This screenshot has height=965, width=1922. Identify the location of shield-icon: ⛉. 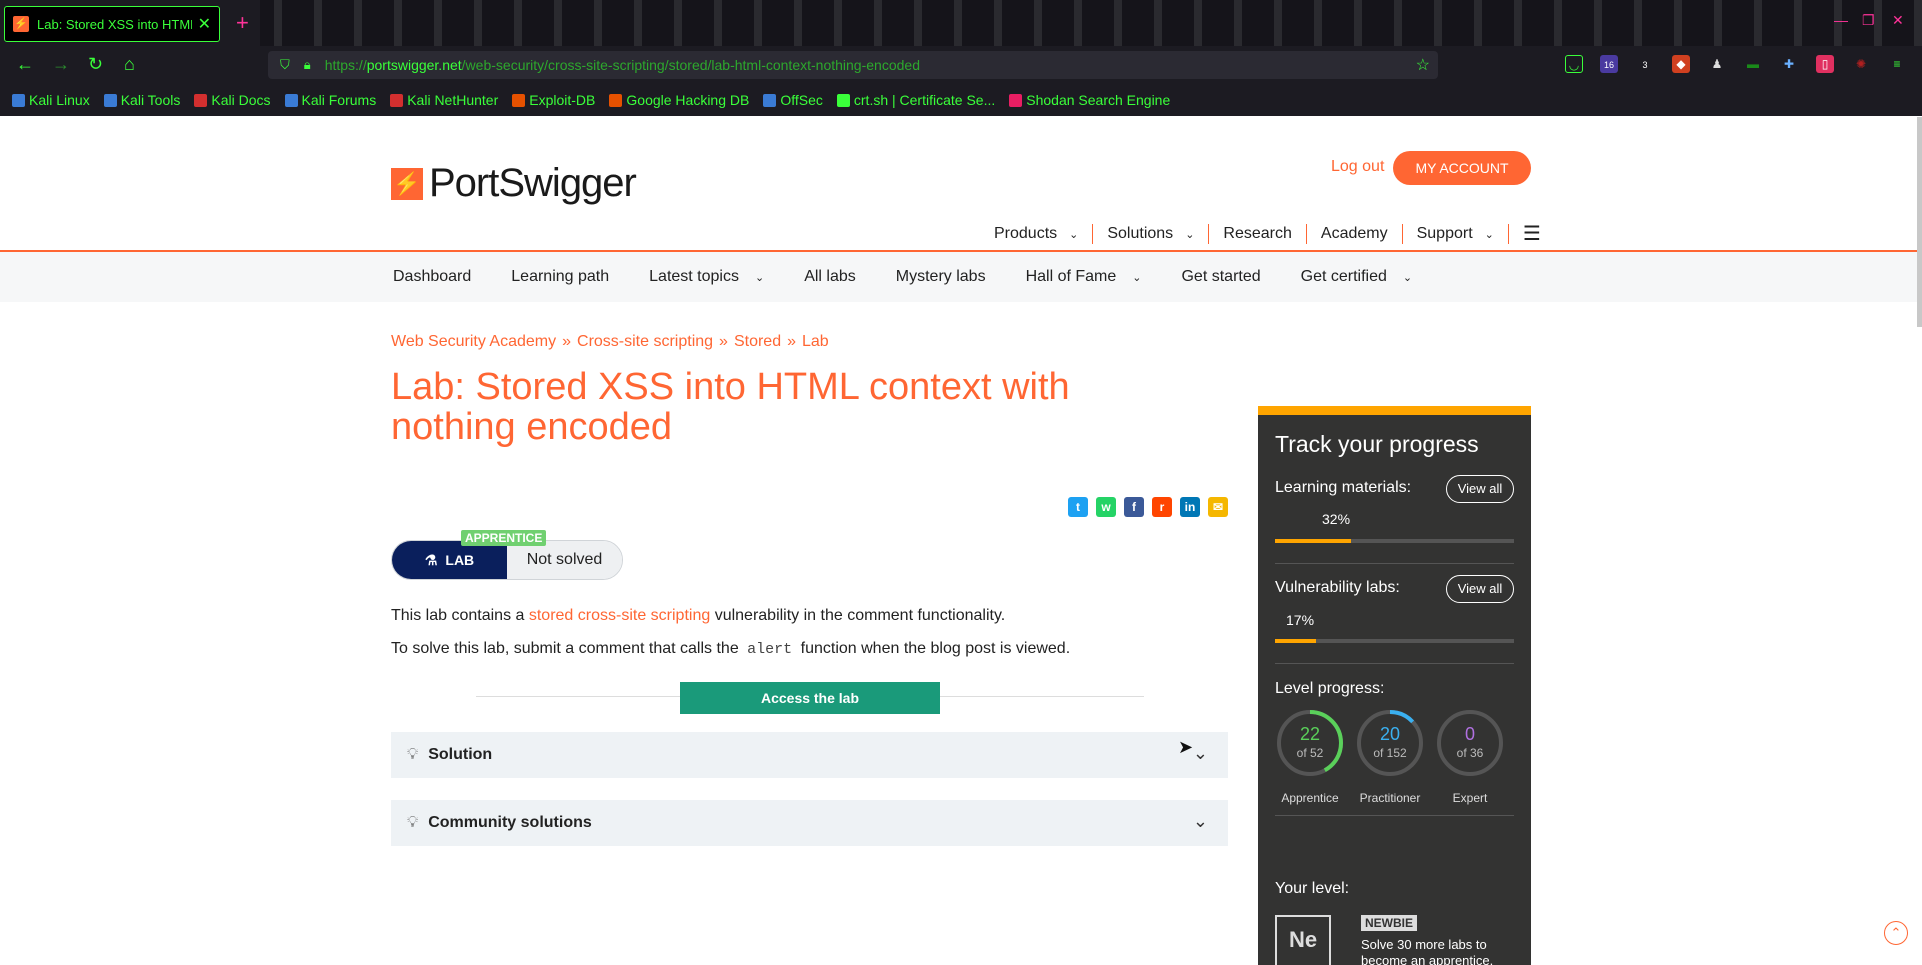
(285, 65).